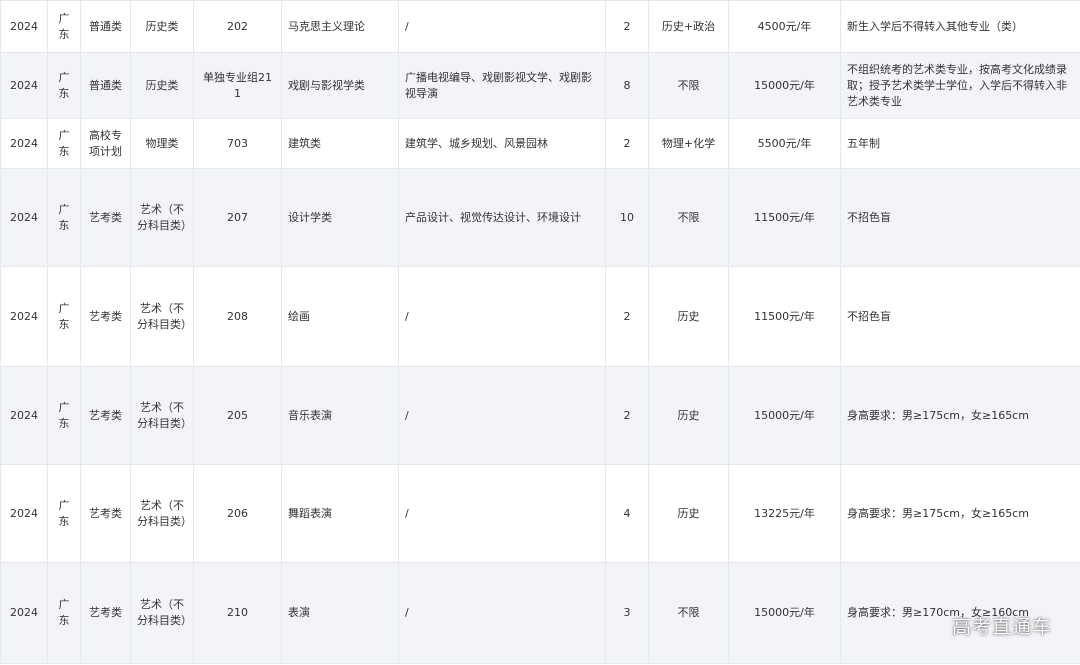 This screenshot has width=1080, height=665. I want to click on major-cell: 舞蹈表演, so click(340, 513).